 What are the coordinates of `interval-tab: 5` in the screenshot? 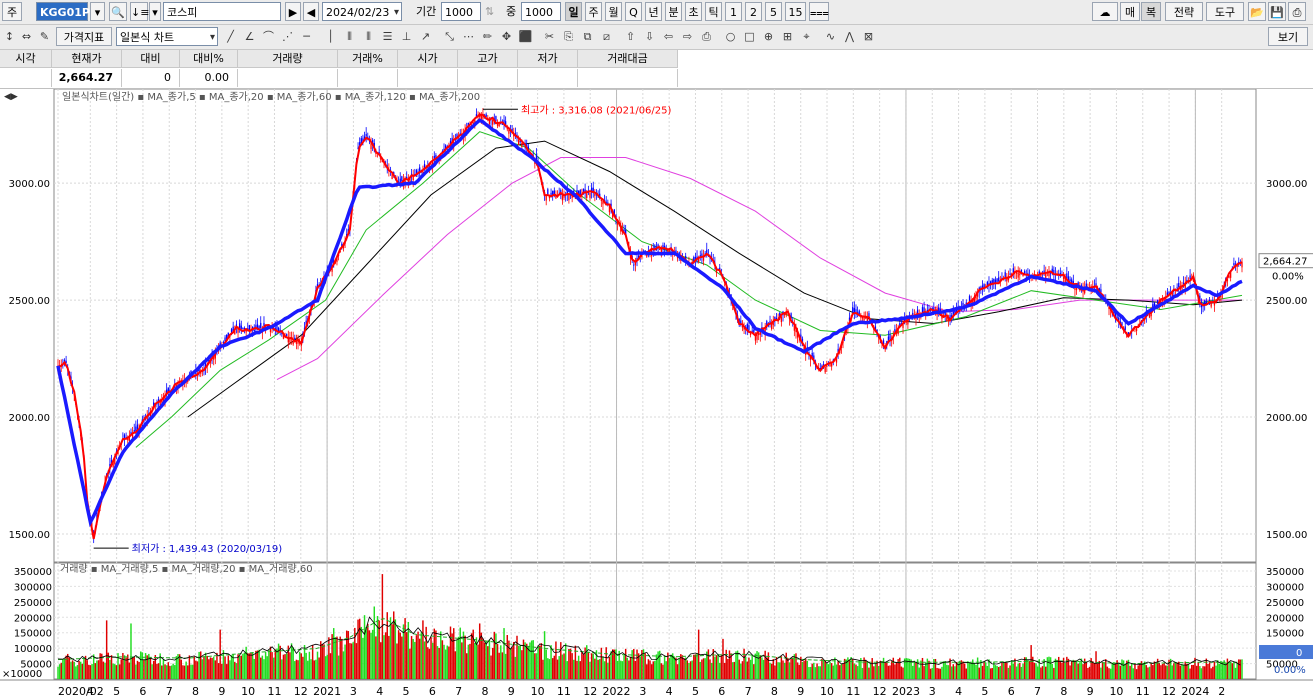 It's located at (773, 11).